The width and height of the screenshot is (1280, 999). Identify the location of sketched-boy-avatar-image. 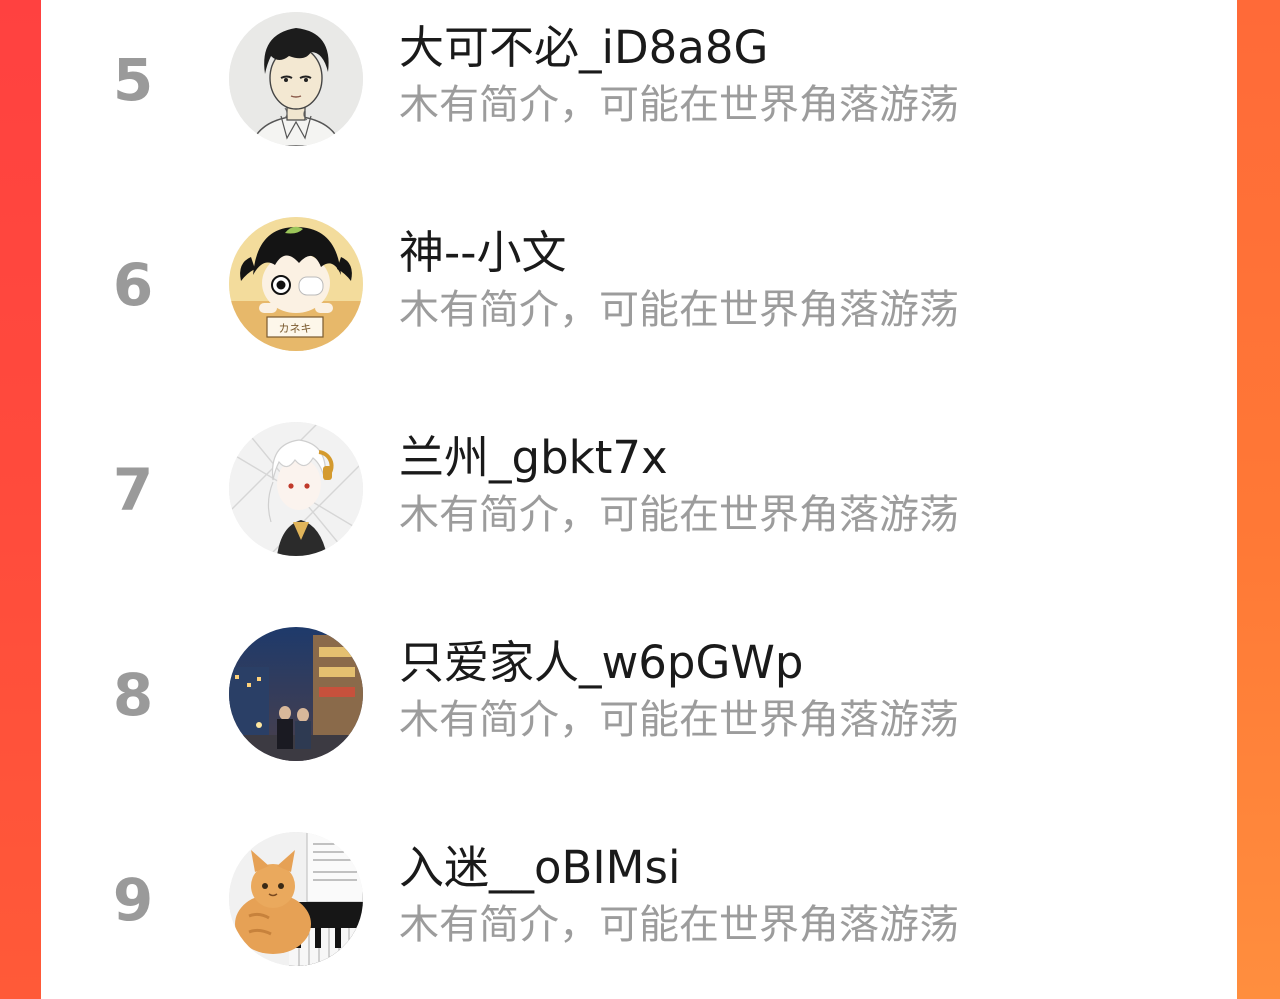
(296, 79).